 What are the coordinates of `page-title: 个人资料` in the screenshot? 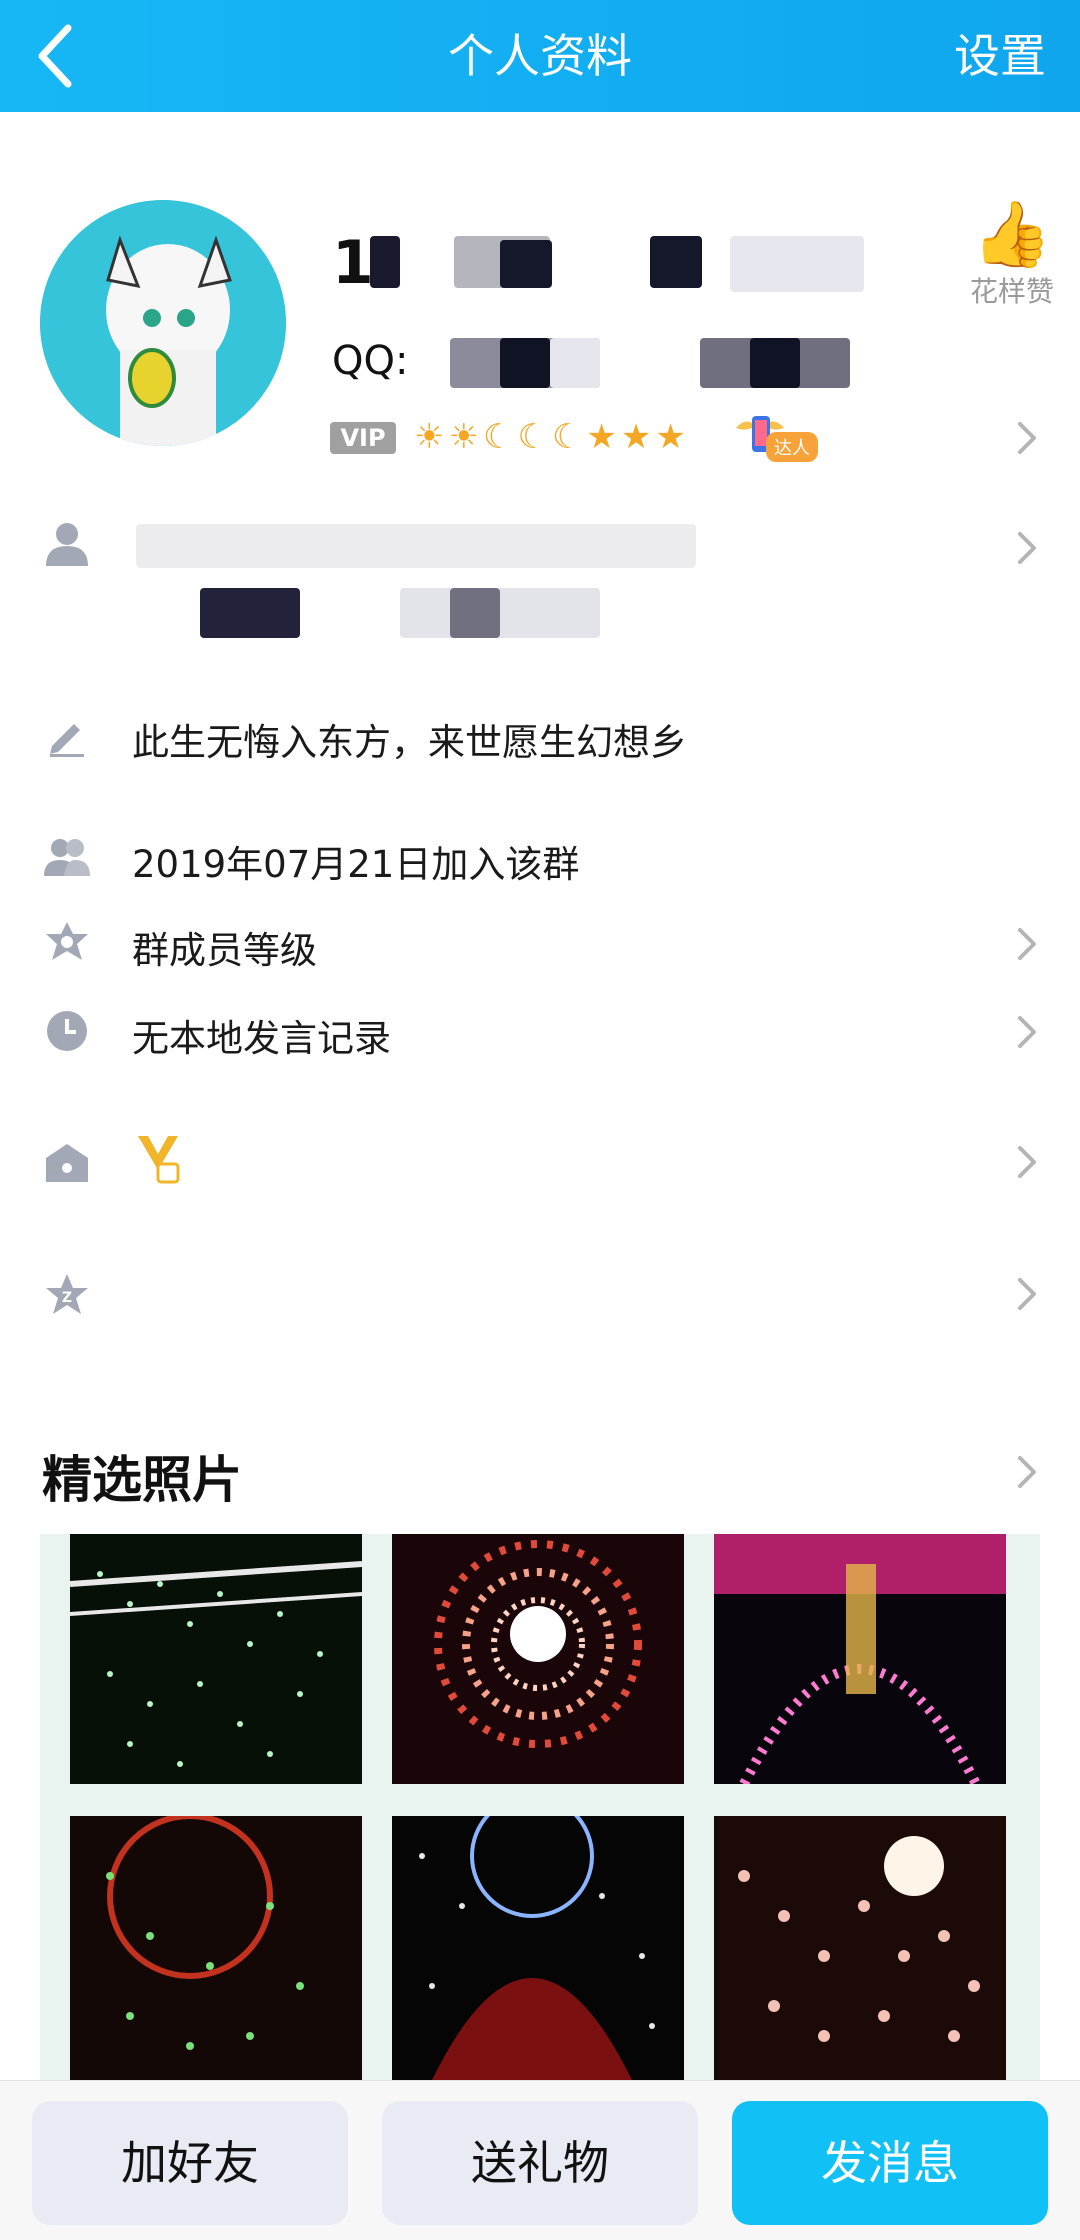 It's located at (540, 56).